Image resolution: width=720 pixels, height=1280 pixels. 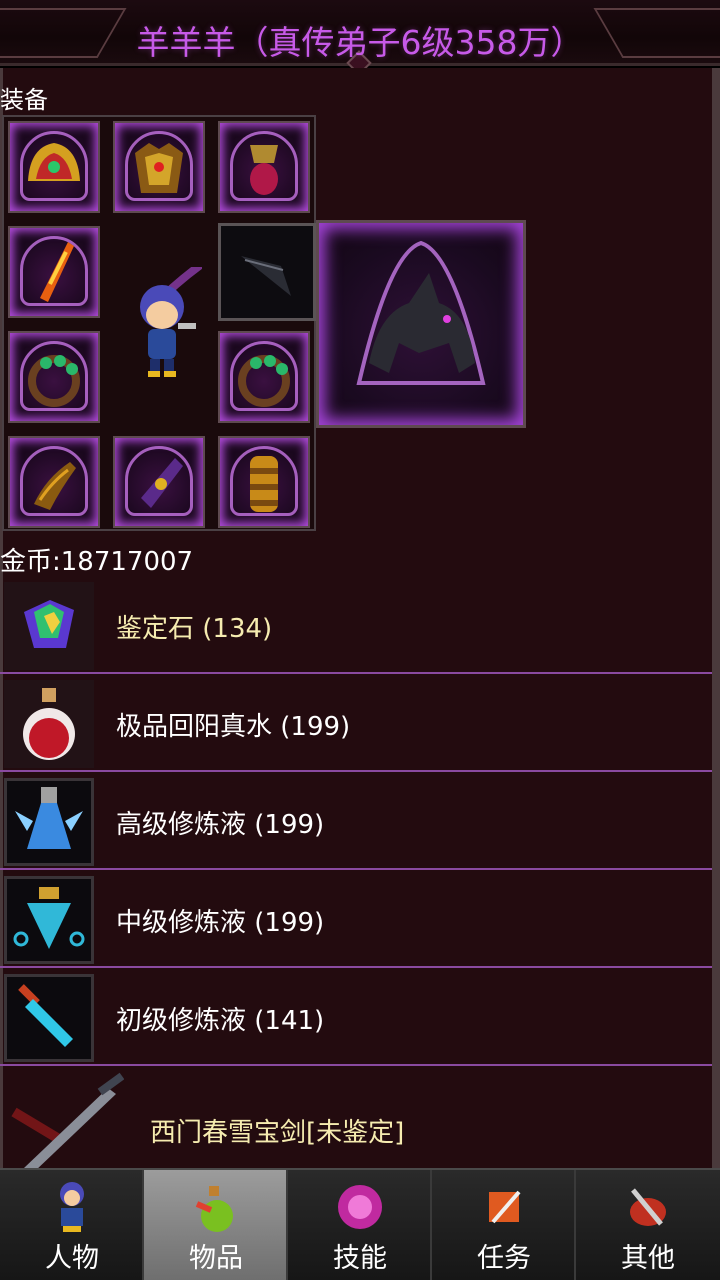 I want to click on bracer-icon, so click(x=264, y=484).